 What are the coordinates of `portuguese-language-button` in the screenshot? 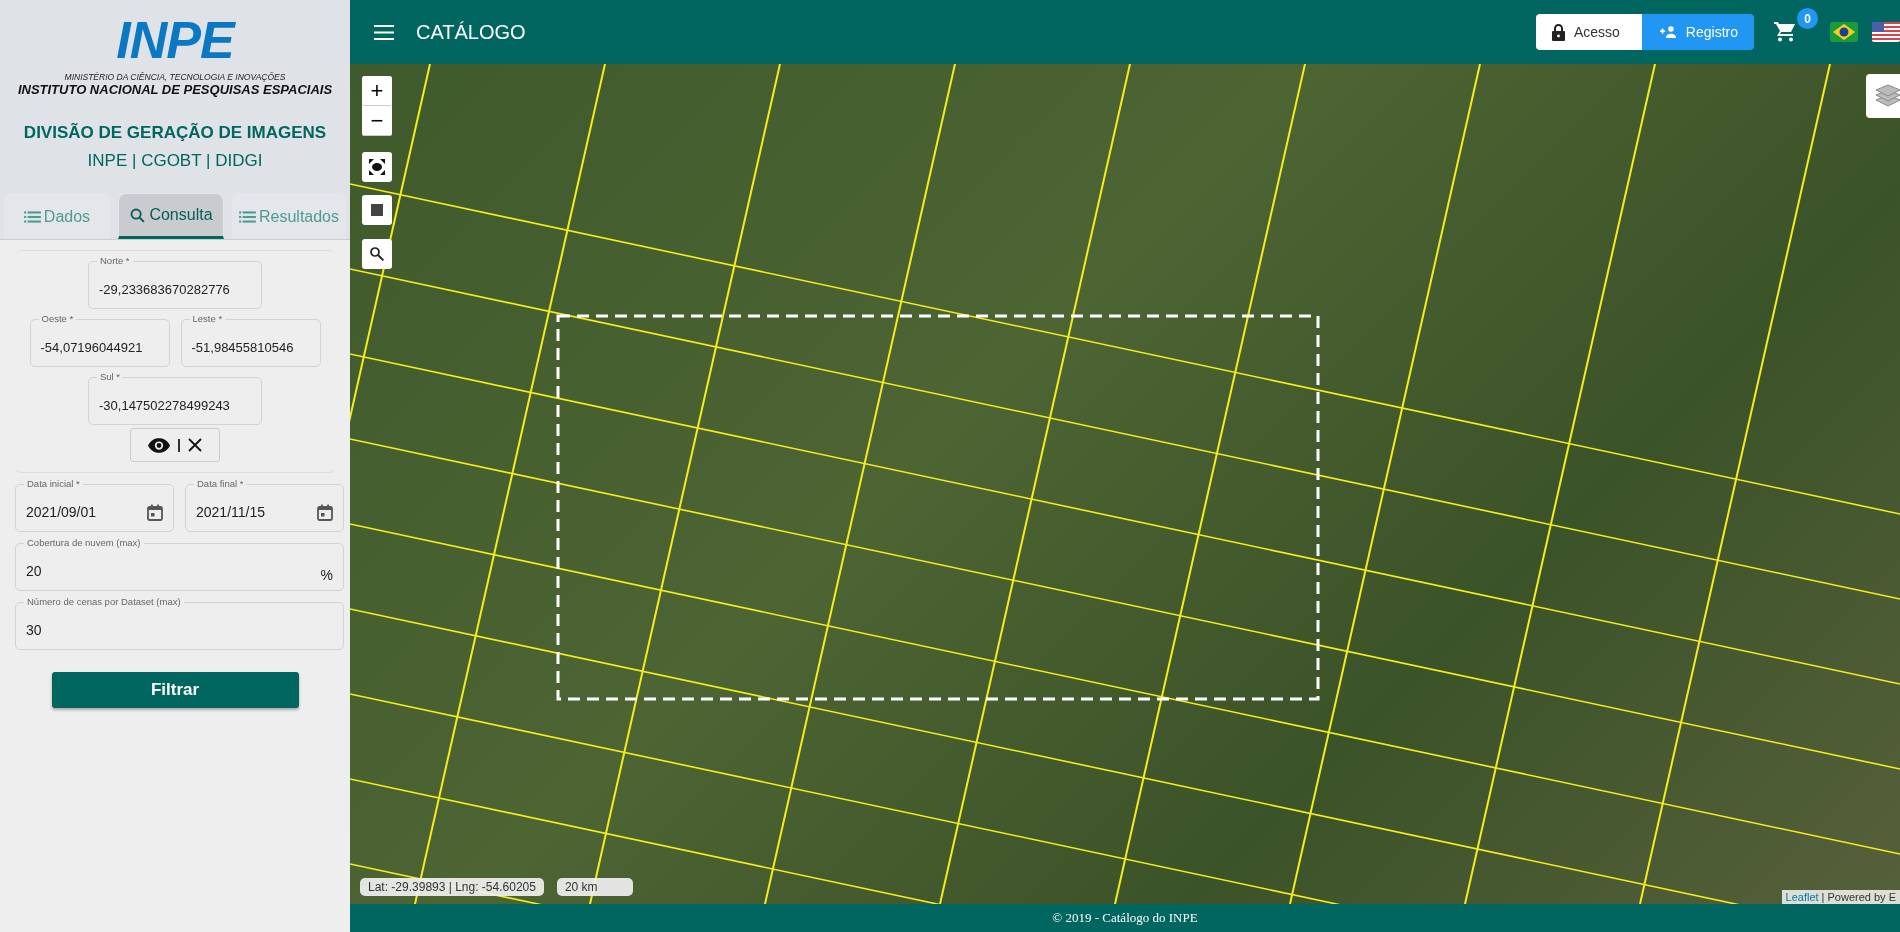 It's located at (1844, 32).